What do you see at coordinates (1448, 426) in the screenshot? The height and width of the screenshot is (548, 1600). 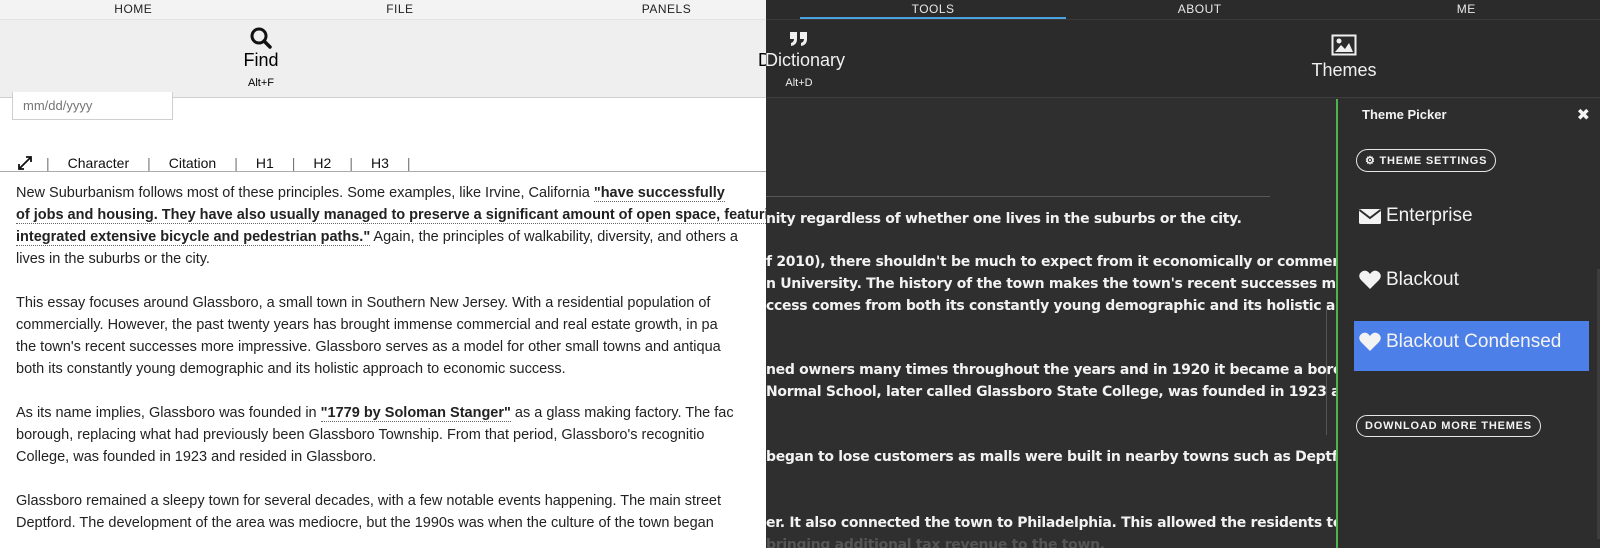 I see `download-more-themes-button: DOWNLOAD MORE THEMES` at bounding box center [1448, 426].